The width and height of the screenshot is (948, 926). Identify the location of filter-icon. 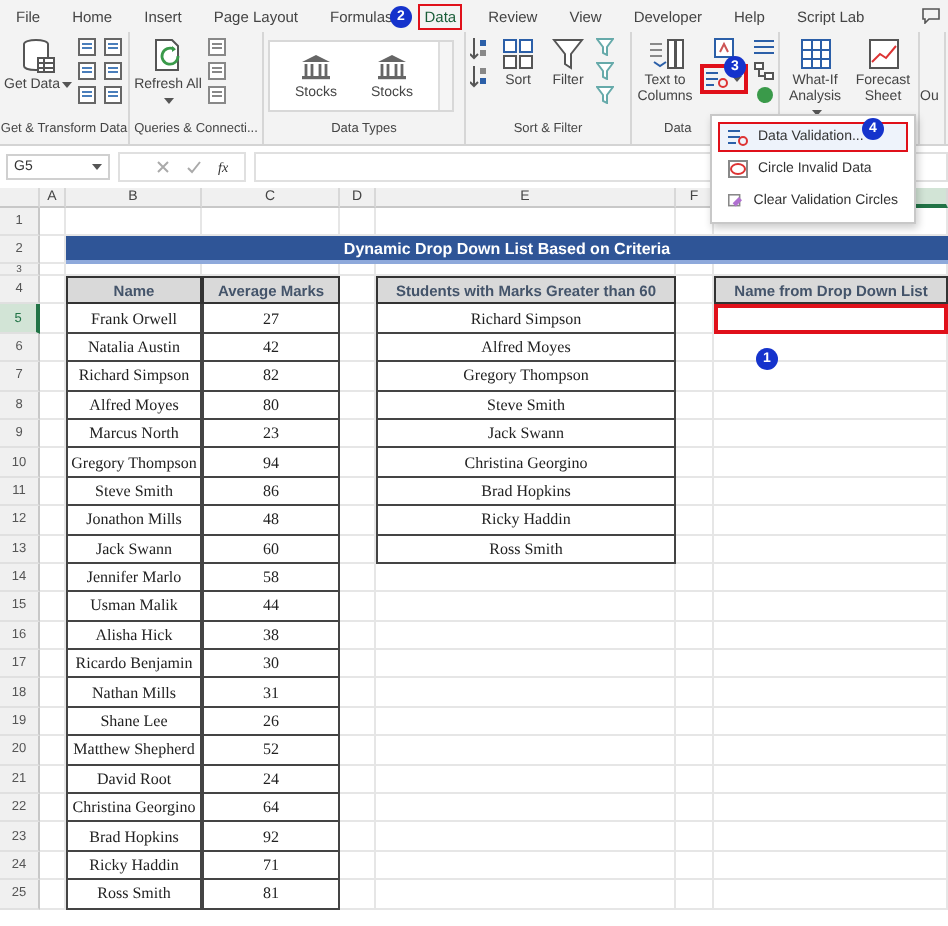
(568, 54).